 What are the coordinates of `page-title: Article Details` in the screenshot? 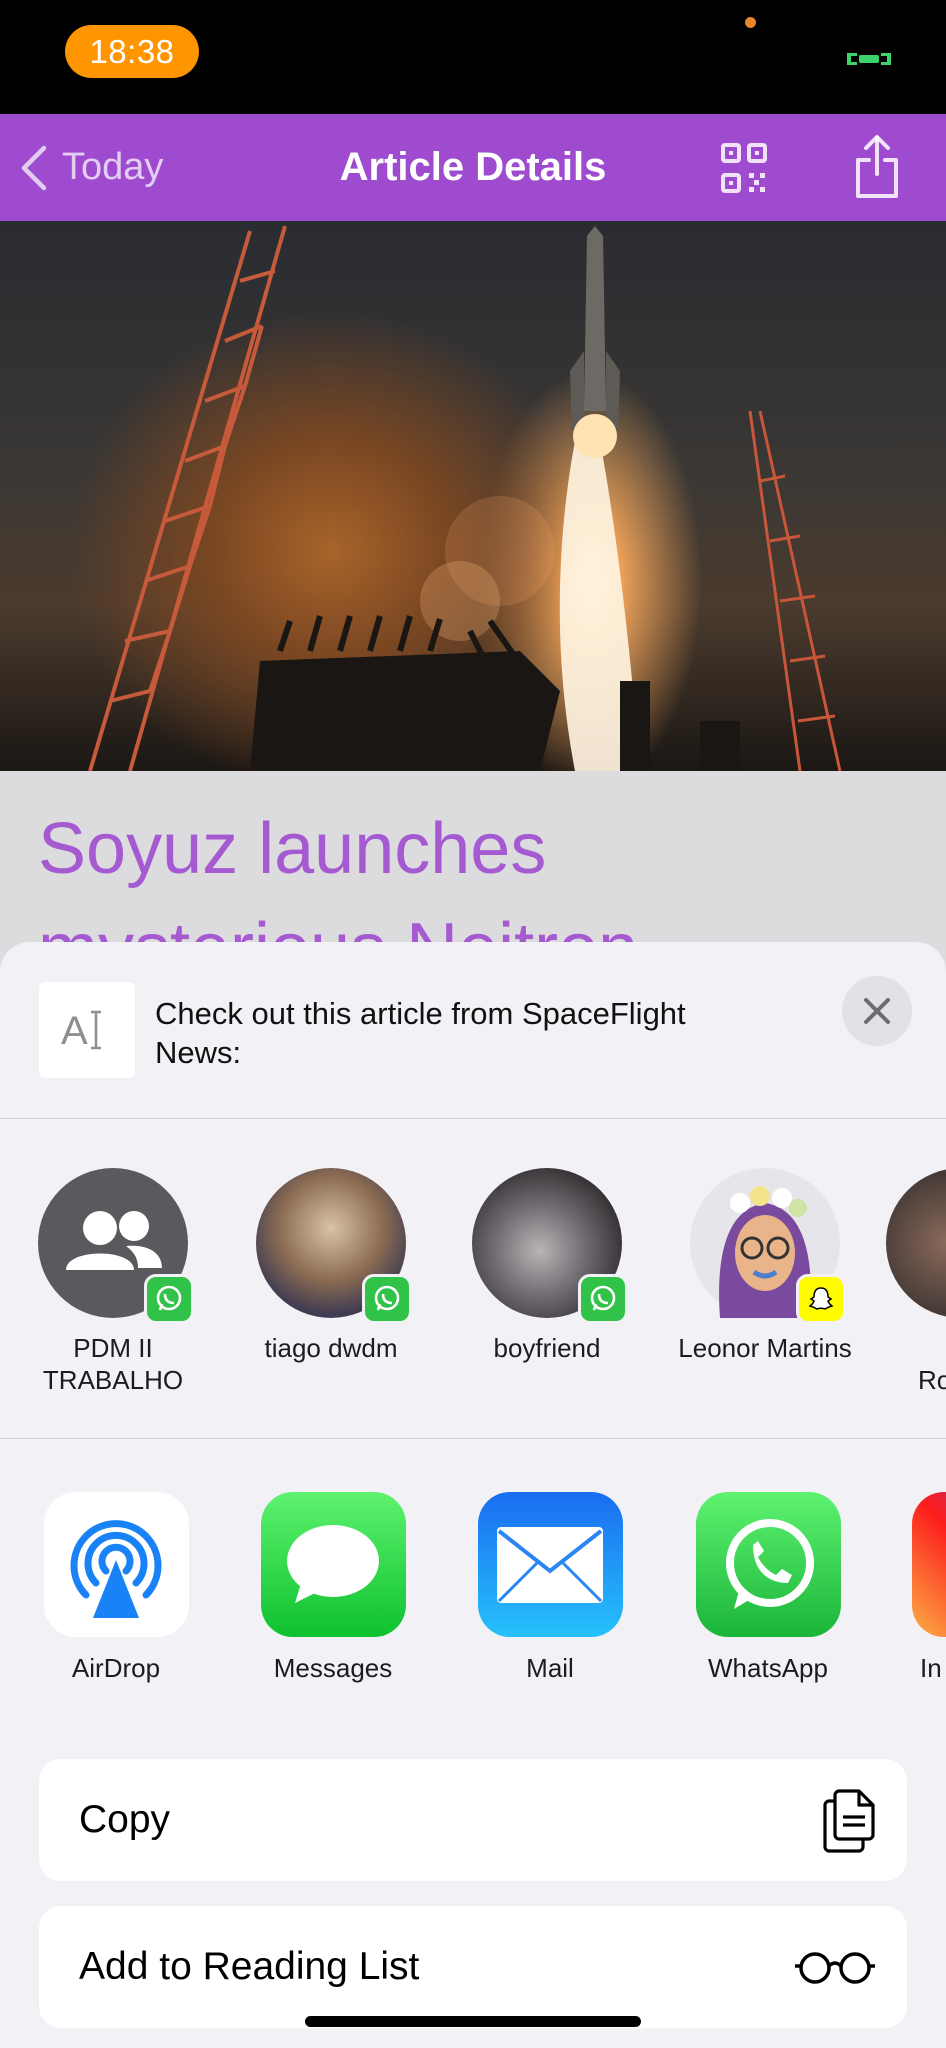 It's located at (473, 167).